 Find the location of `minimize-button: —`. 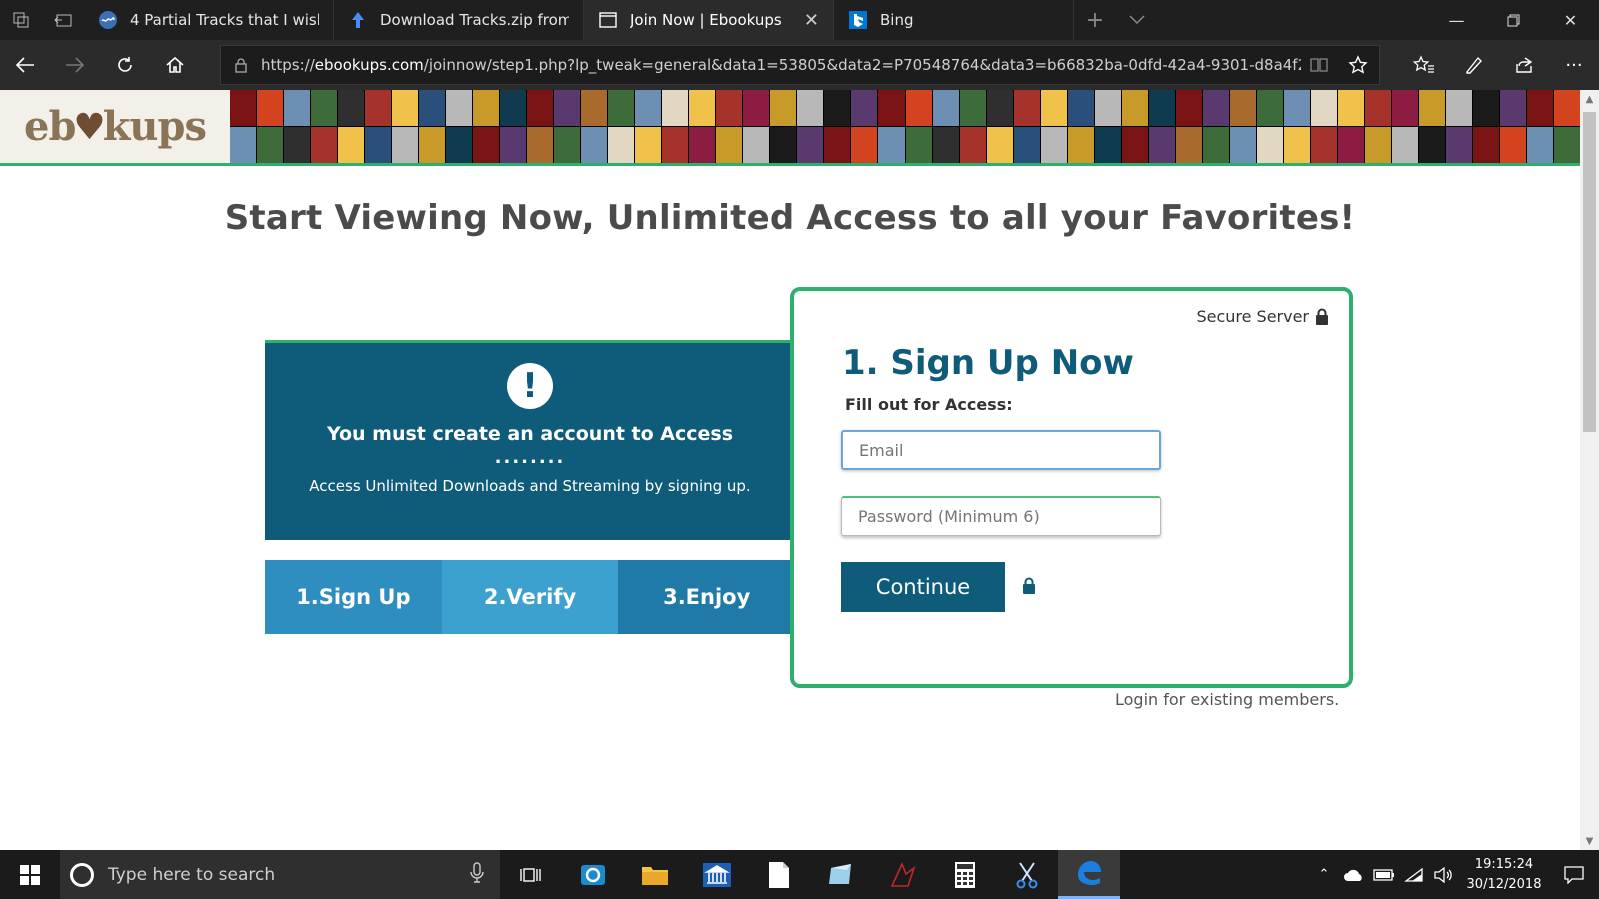

minimize-button: — is located at coordinates (1456, 20).